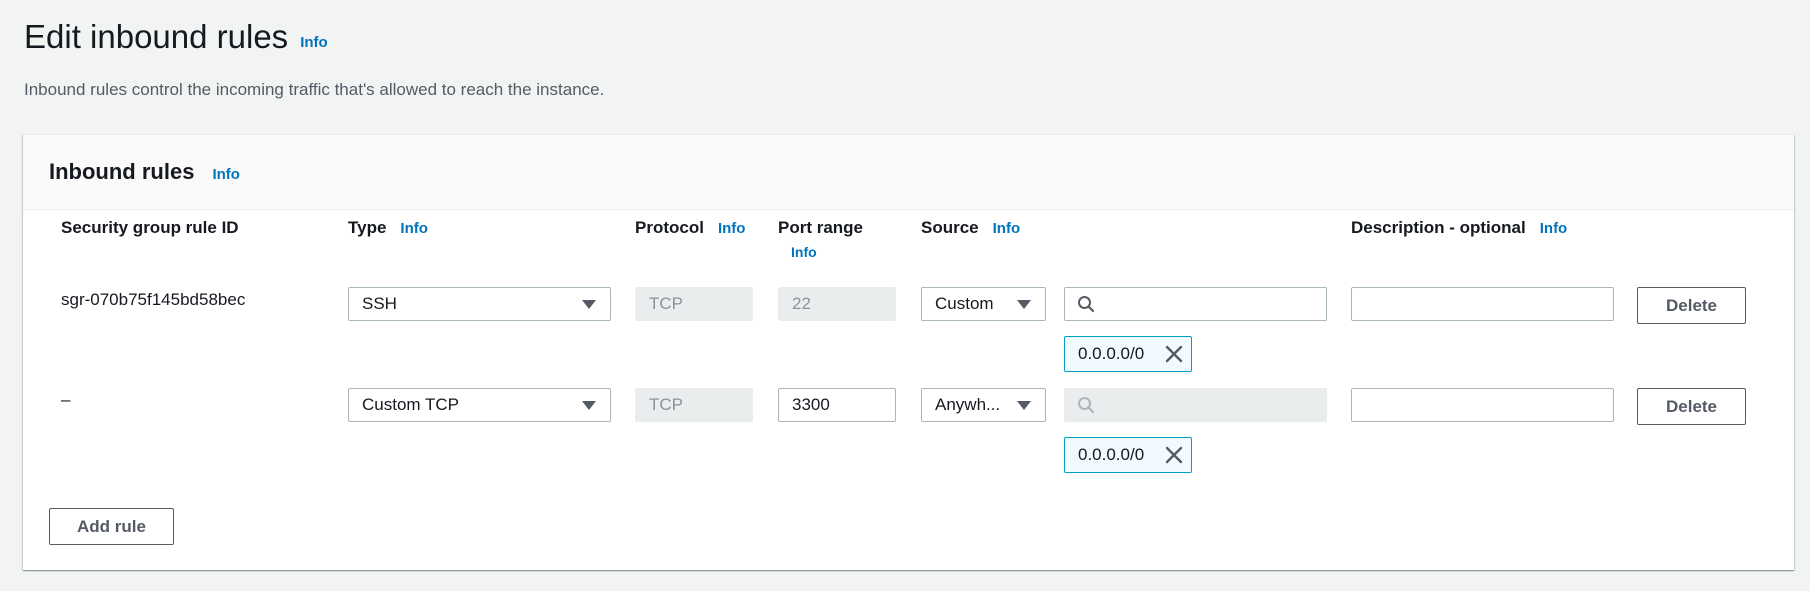 This screenshot has height=591, width=1810. What do you see at coordinates (1007, 228) in the screenshot?
I see `source-info-link: Info` at bounding box center [1007, 228].